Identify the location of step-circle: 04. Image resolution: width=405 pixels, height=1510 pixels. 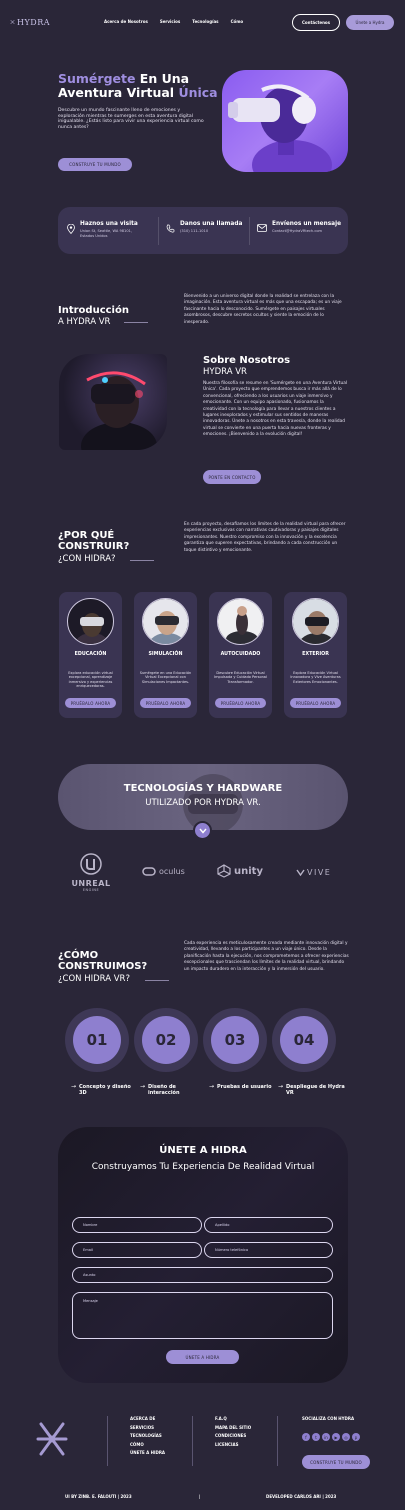
(304, 1040).